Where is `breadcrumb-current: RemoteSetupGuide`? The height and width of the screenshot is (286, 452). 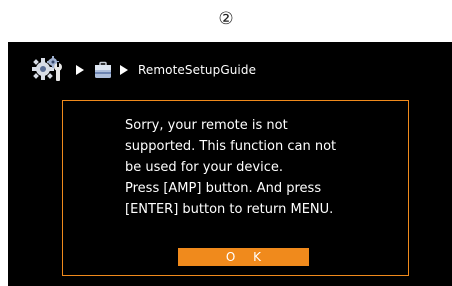 breadcrumb-current: RemoteSetupGuide is located at coordinates (197, 70).